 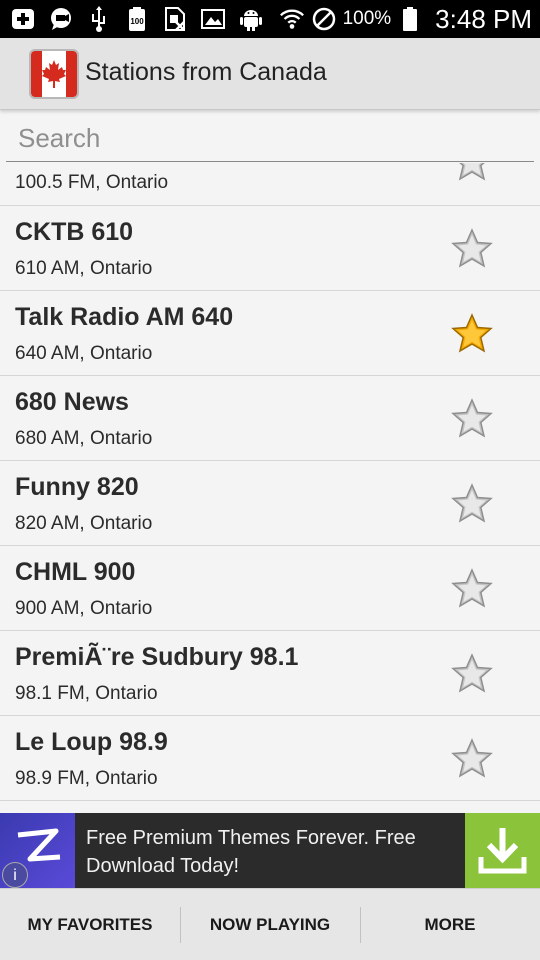 What do you see at coordinates (92, 182) in the screenshot?
I see `station-subtitle: 100.5 FM, Ontario` at bounding box center [92, 182].